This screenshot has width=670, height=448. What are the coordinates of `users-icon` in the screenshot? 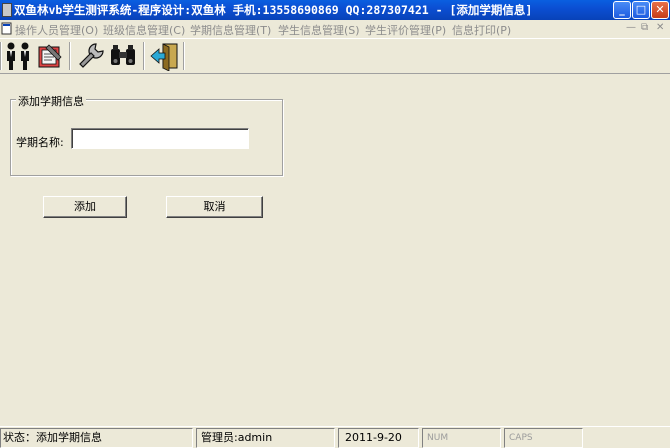 It's located at (18, 56).